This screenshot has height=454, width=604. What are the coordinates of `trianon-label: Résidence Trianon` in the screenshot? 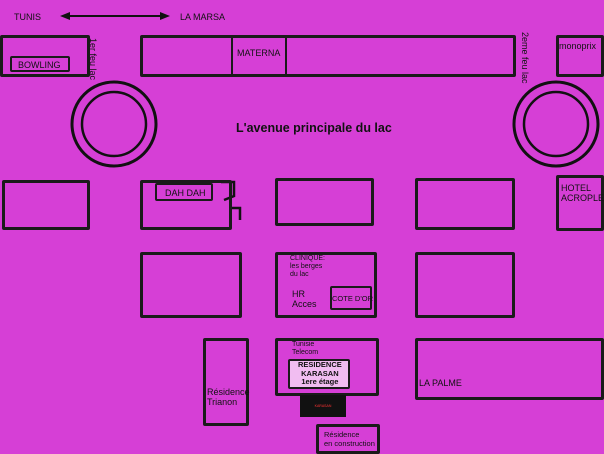 It's located at (228, 397).